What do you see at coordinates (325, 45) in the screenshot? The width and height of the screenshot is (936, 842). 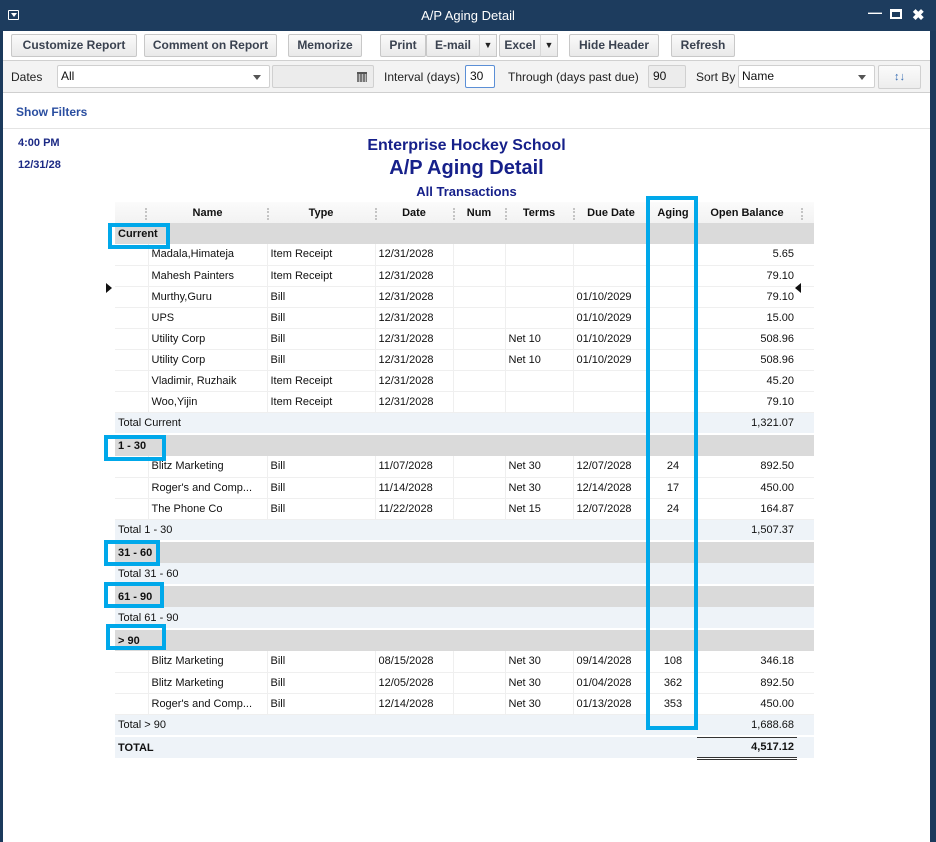 I see `memorize-button: Memorize` at bounding box center [325, 45].